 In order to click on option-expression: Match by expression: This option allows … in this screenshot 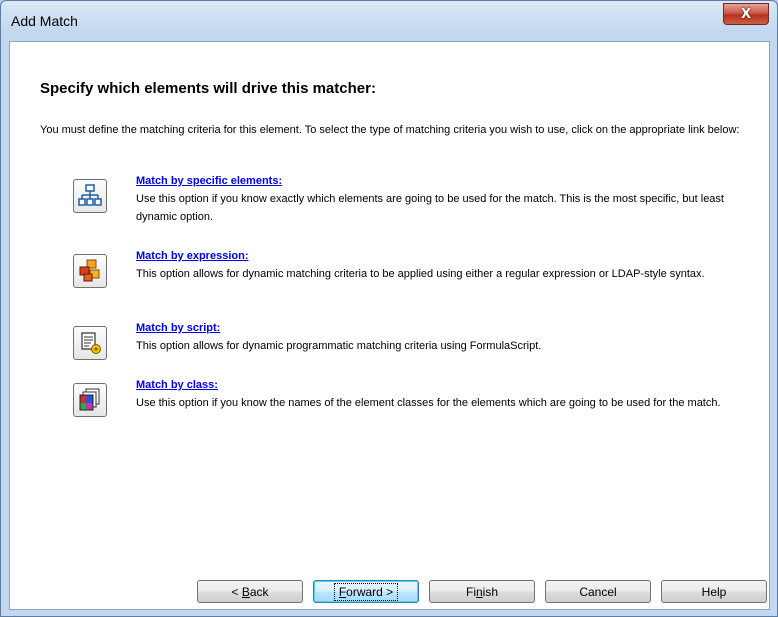, I will do `click(418, 276)`.